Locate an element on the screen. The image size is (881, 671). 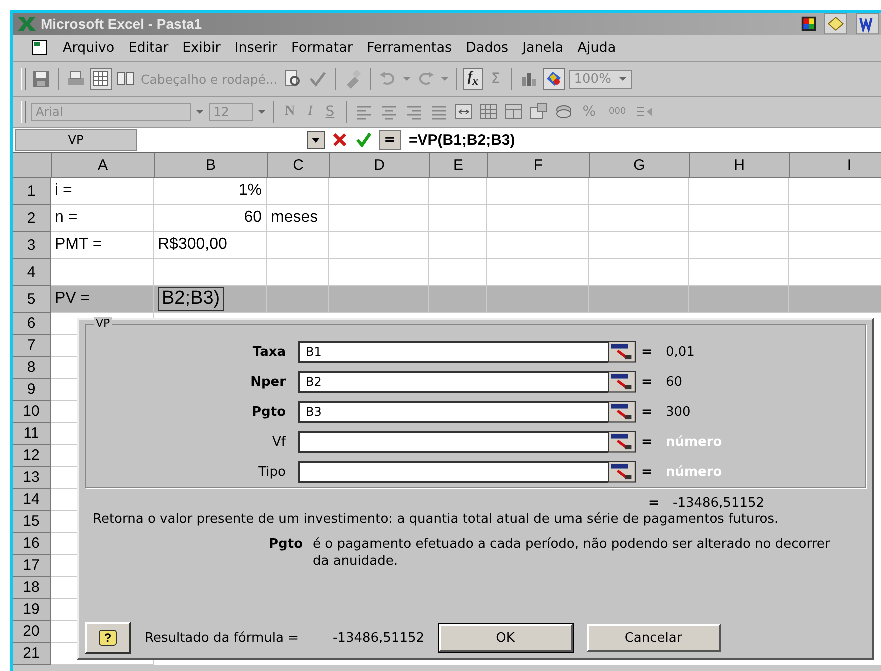
row-header: 19 is located at coordinates (32, 610).